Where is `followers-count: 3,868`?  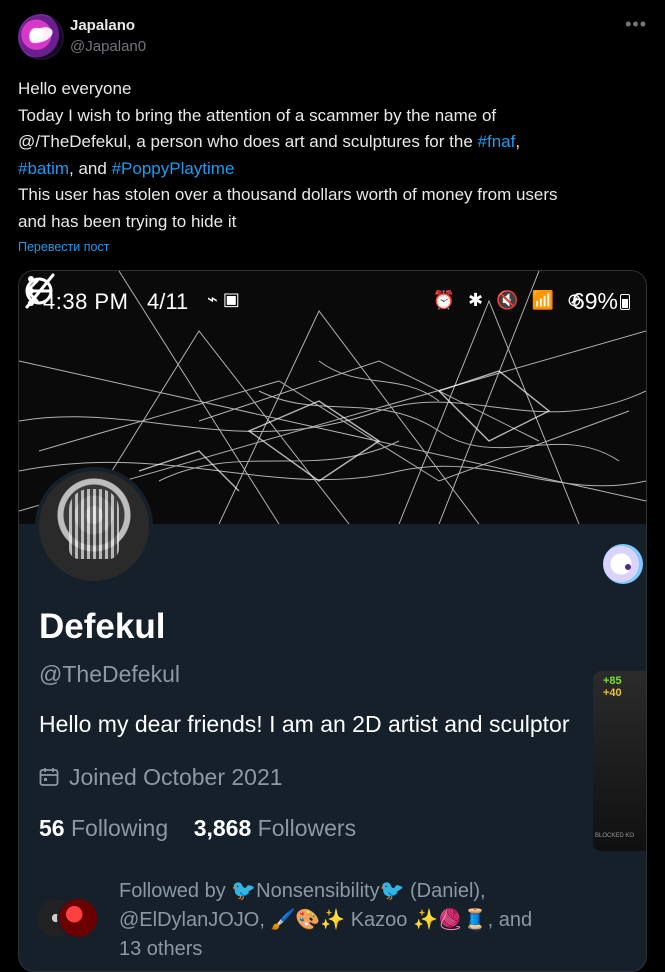 followers-count: 3,868 is located at coordinates (223, 828).